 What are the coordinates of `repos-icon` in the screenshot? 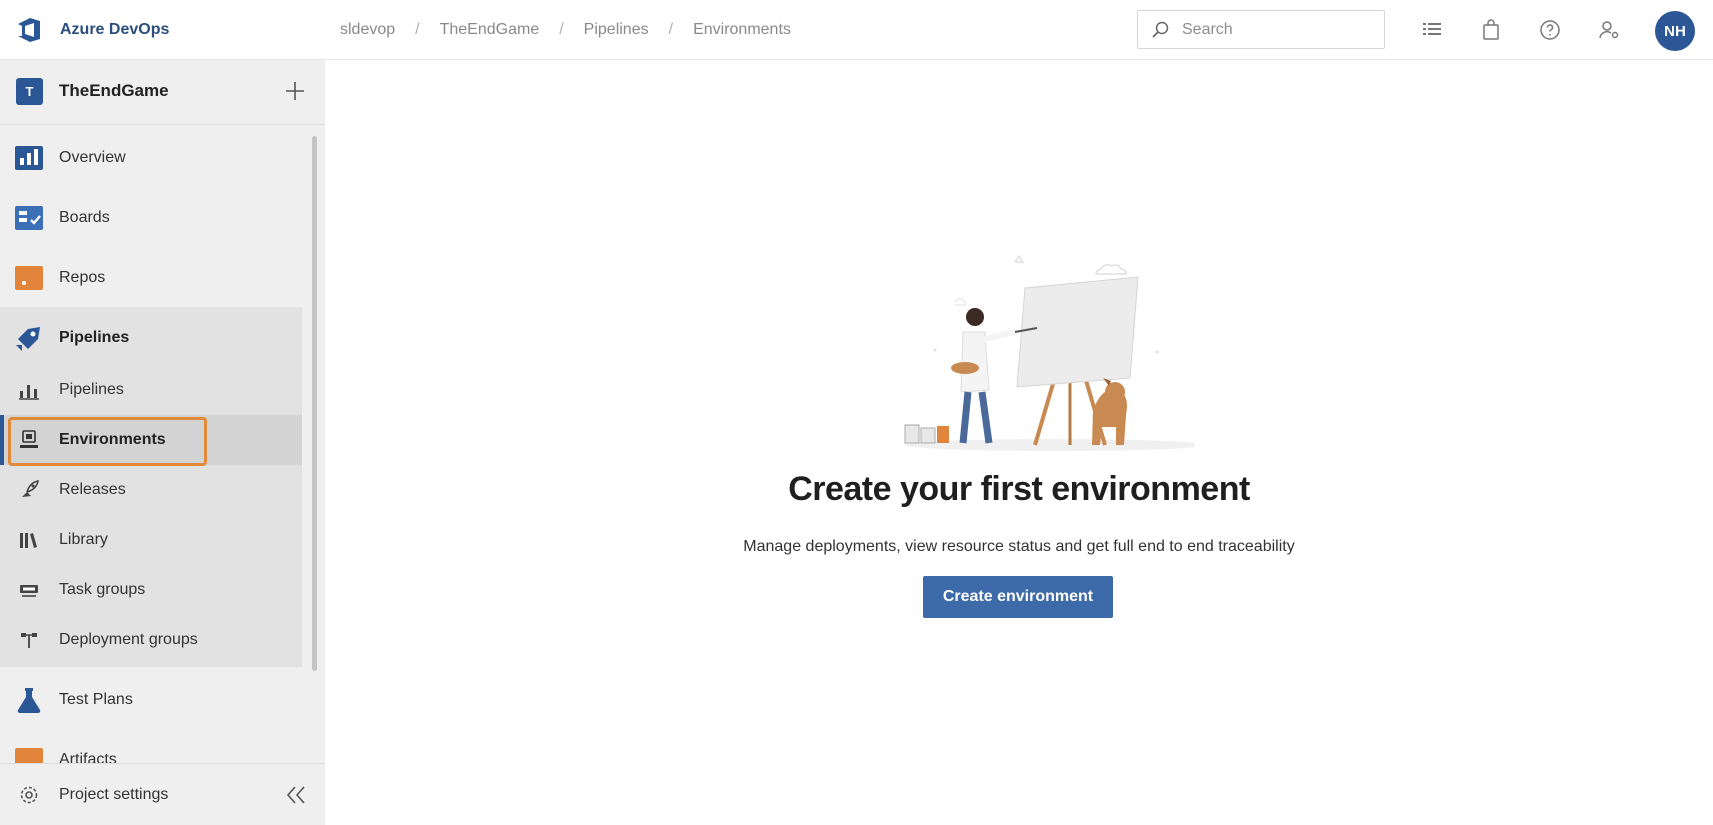 It's located at (29, 278).